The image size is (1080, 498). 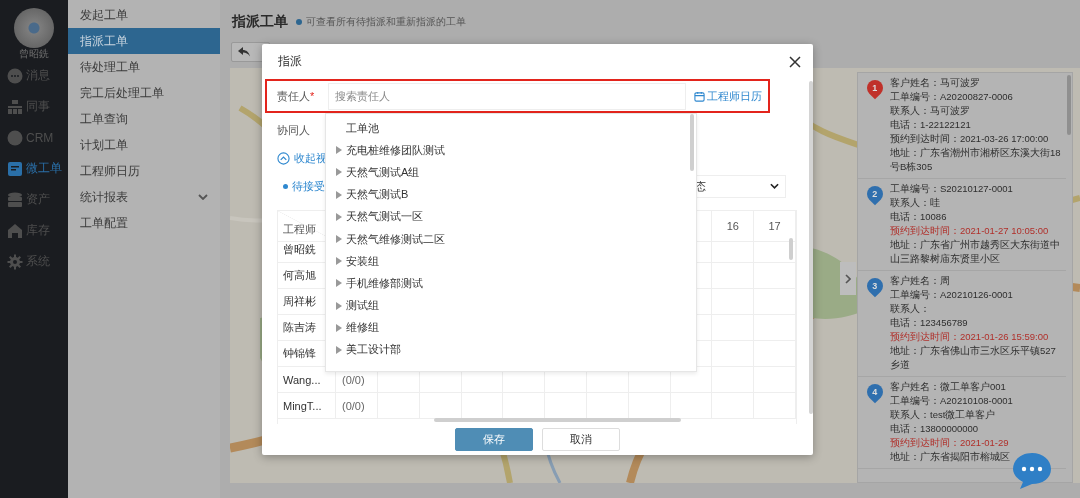 What do you see at coordinates (34, 54) in the screenshot?
I see `user-name: 曾昭銑` at bounding box center [34, 54].